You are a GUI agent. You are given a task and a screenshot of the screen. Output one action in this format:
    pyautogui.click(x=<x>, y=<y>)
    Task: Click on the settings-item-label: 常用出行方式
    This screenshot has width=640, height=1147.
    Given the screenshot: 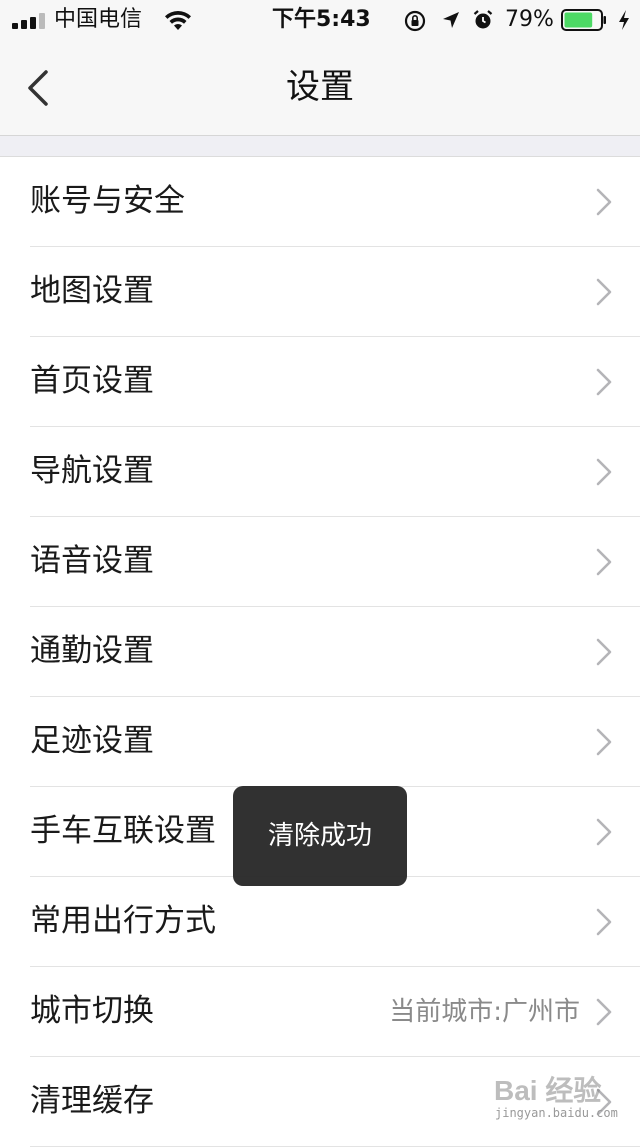 What is the action you would take?
    pyautogui.click(x=123, y=921)
    